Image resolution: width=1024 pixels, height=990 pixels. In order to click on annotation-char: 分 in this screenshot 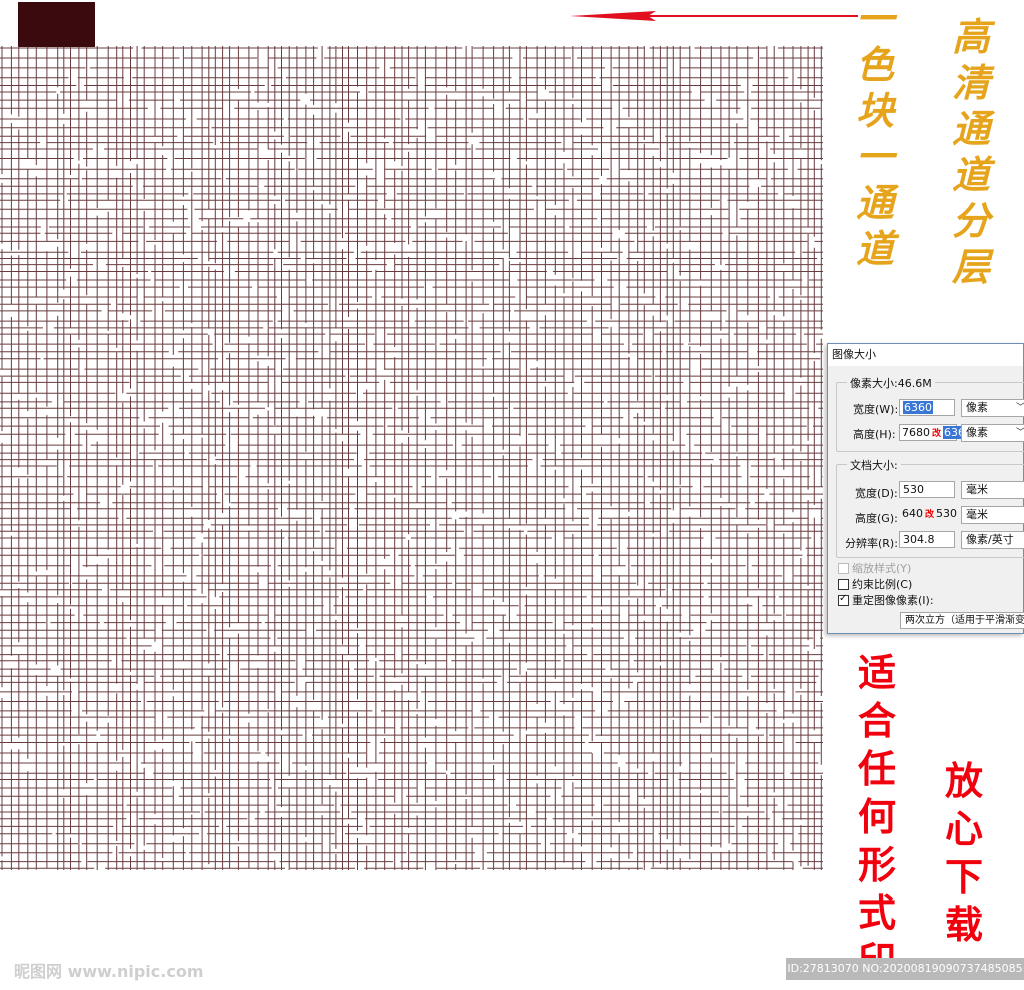, I will do `click(971, 220)`.